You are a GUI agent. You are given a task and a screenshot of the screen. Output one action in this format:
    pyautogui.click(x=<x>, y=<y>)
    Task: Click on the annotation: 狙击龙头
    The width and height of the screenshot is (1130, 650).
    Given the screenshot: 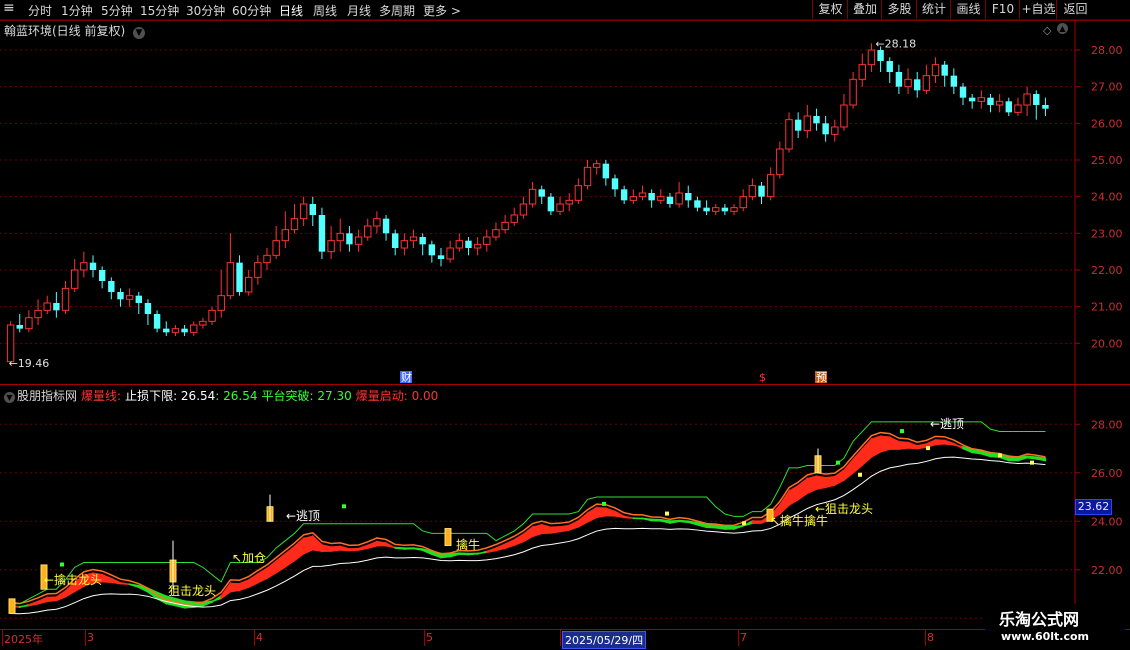 What is the action you would take?
    pyautogui.click(x=192, y=591)
    